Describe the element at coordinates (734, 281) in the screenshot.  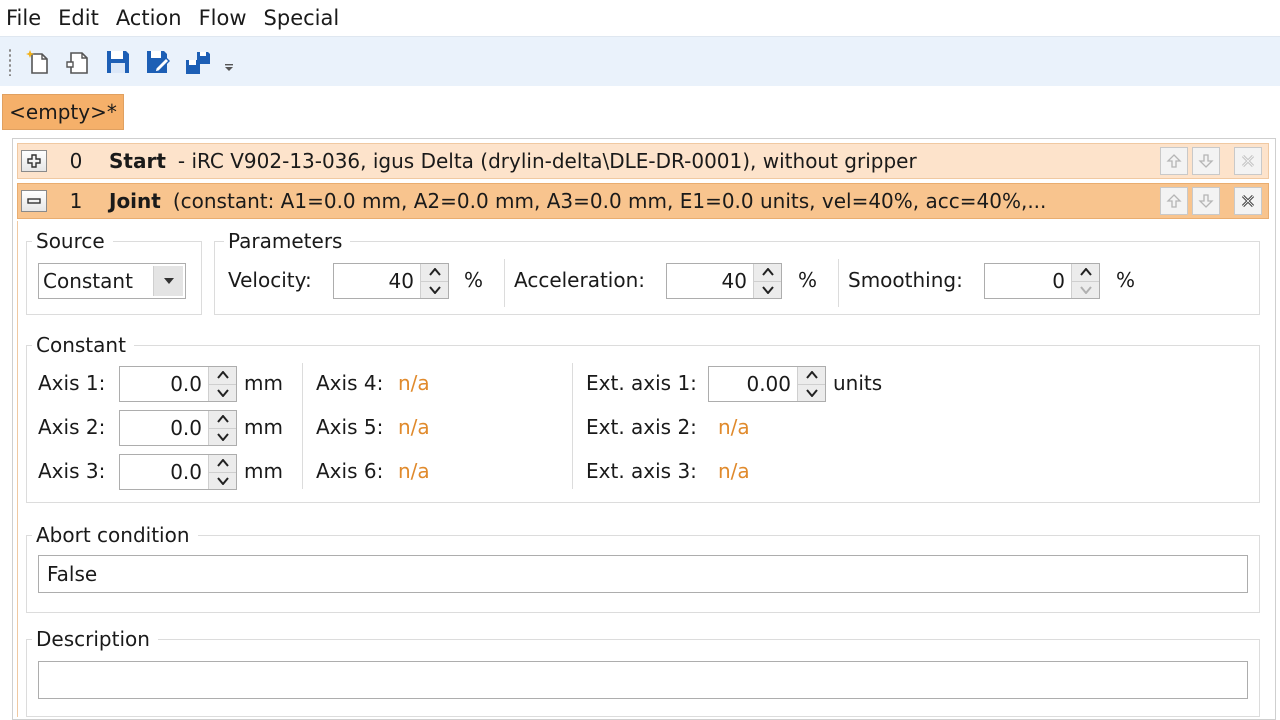
I see `acceleration-value: 40` at that location.